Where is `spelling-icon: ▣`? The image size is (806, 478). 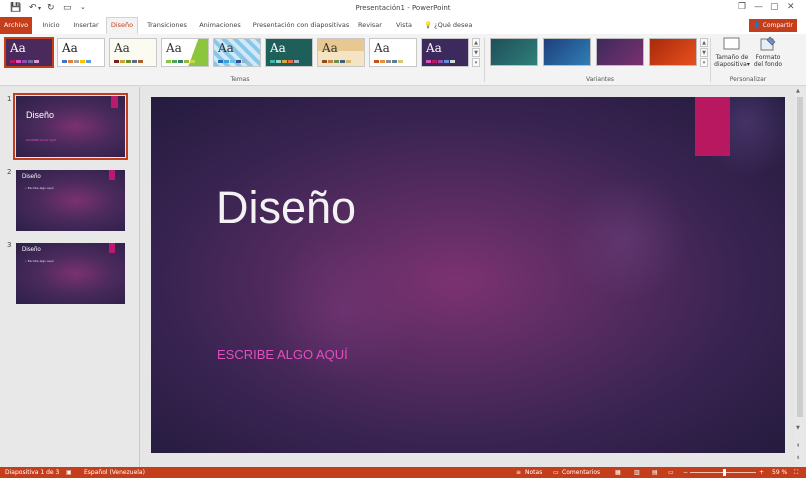
spelling-icon: ▣ is located at coordinates (69, 472).